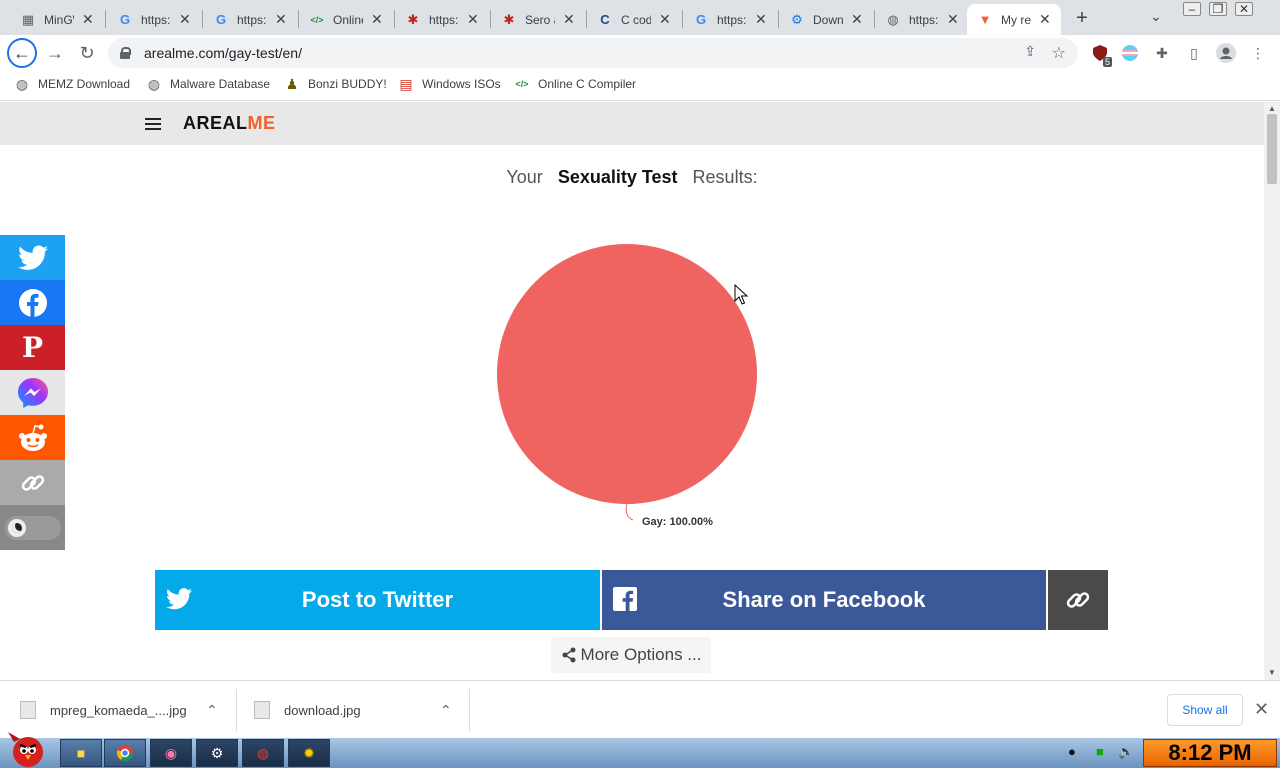  I want to click on globe-icon: ◍, so click(22, 83).